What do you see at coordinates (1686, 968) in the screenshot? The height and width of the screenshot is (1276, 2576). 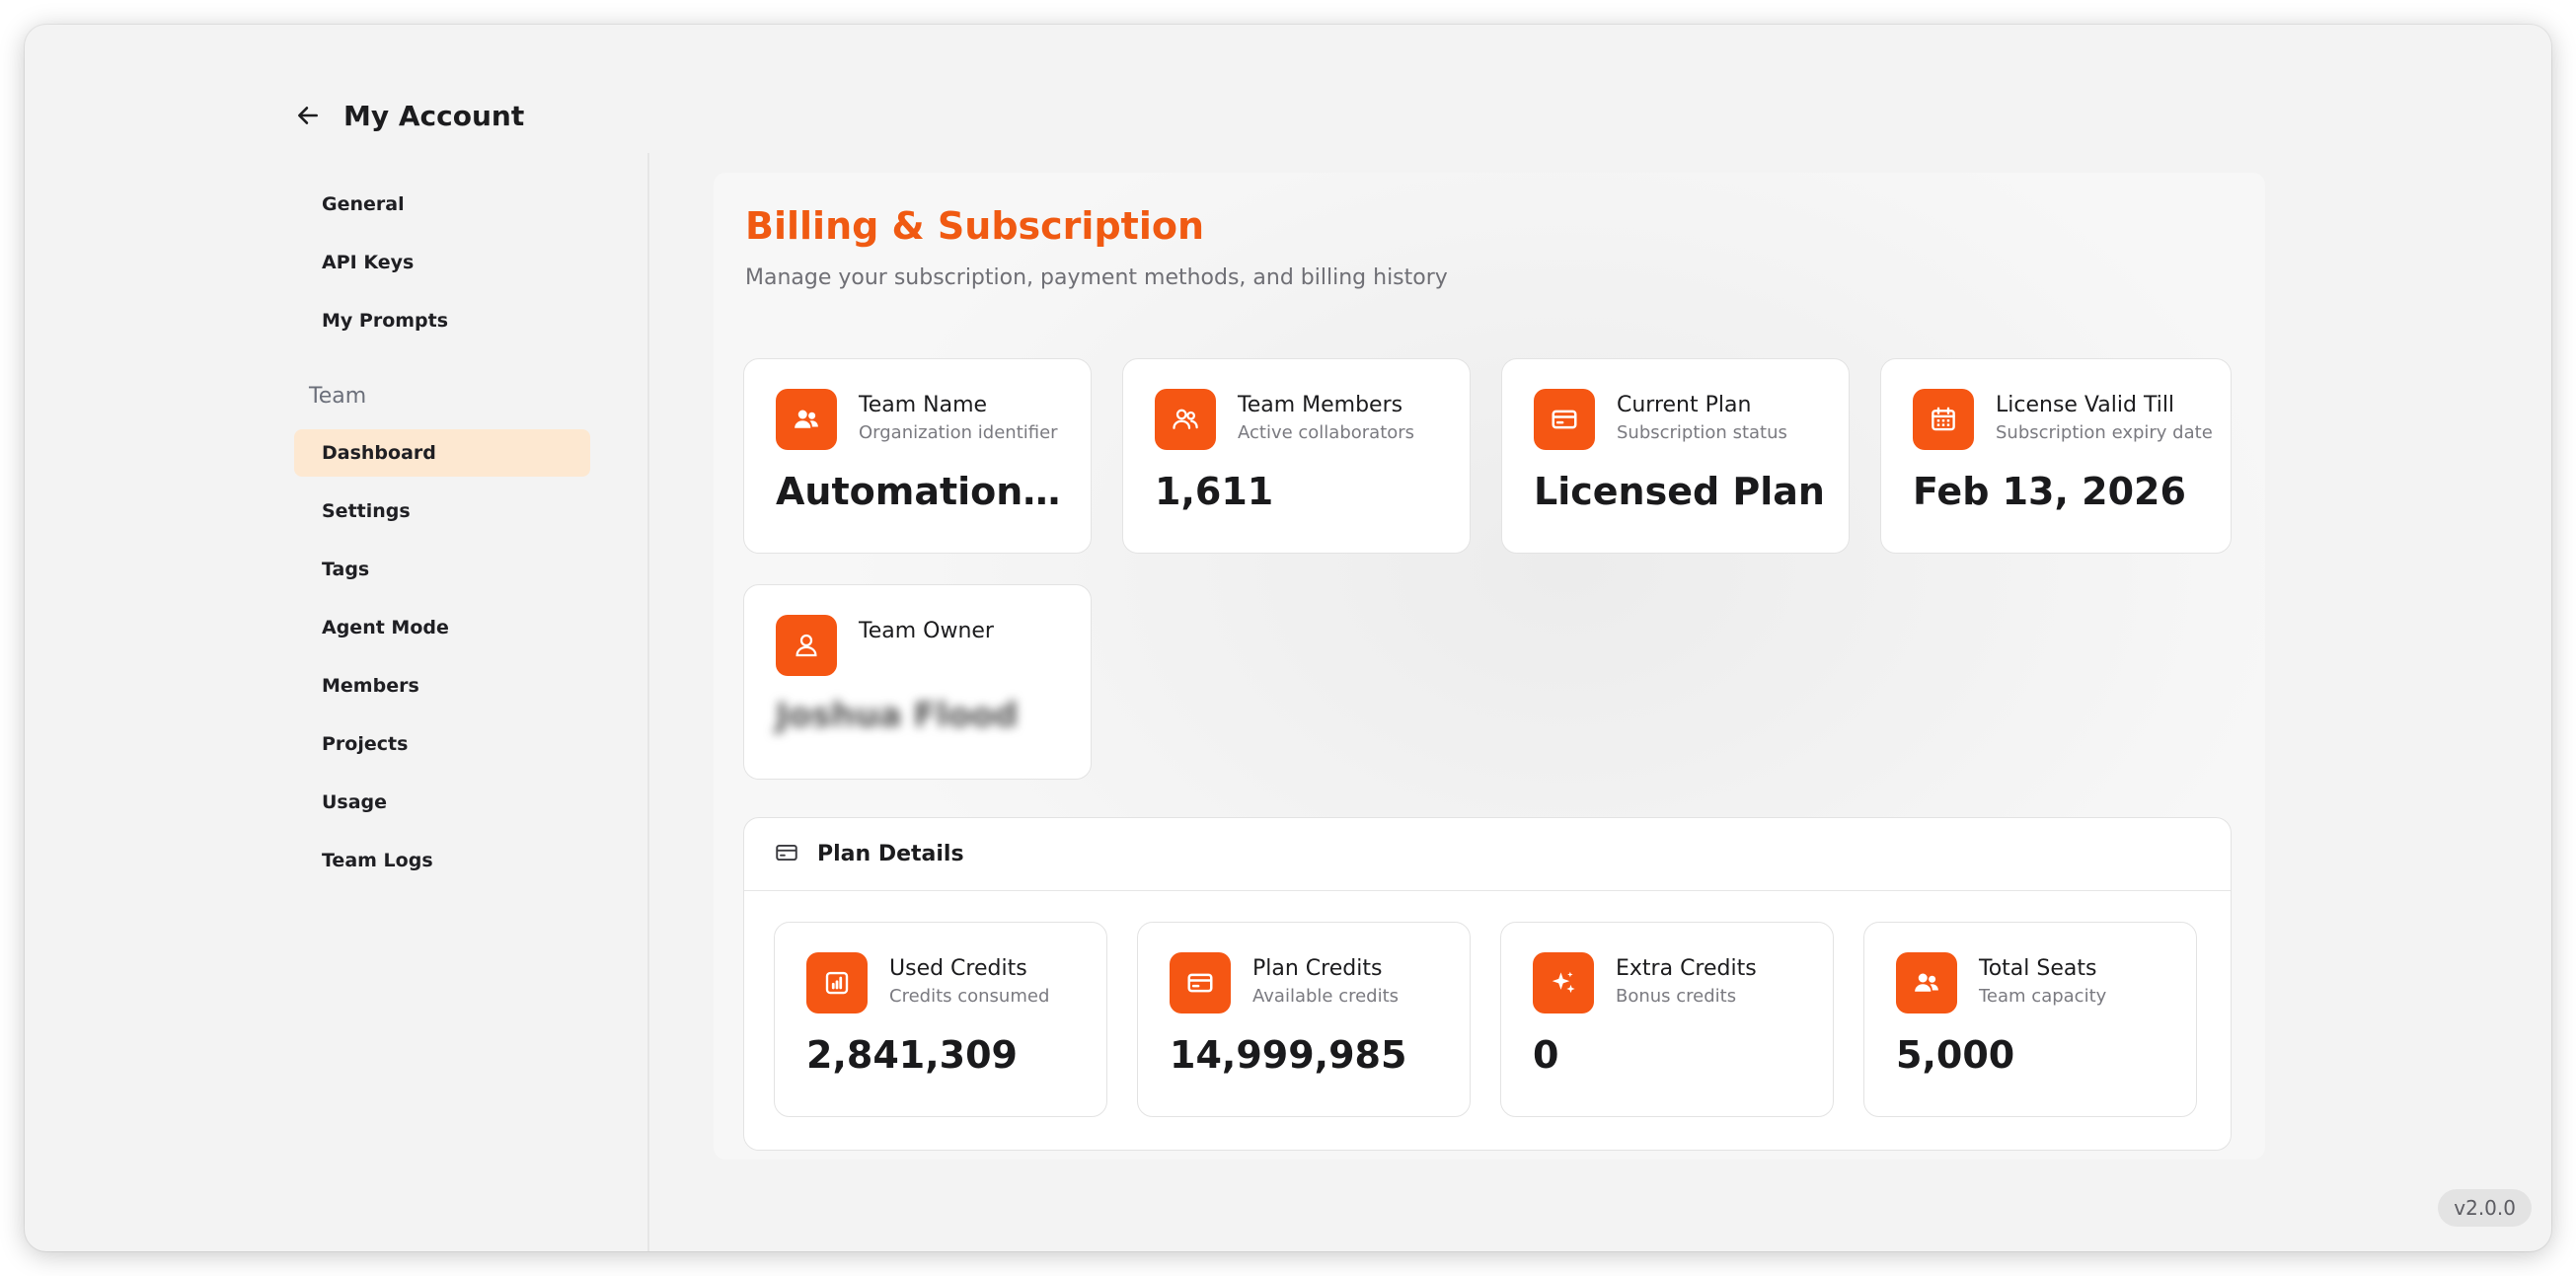 I see `card-title: Extra Credits` at bounding box center [1686, 968].